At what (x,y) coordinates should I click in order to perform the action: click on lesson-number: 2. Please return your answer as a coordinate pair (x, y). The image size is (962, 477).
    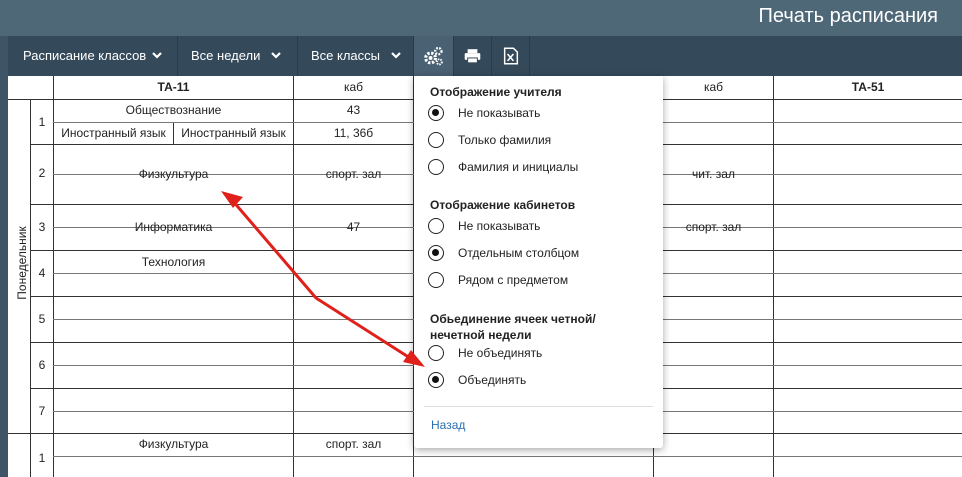
    Looking at the image, I should click on (42, 173).